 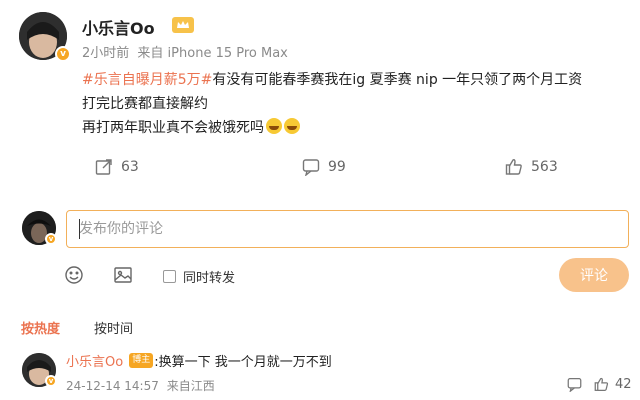 I want to click on comment-button: 99, so click(x=324, y=167).